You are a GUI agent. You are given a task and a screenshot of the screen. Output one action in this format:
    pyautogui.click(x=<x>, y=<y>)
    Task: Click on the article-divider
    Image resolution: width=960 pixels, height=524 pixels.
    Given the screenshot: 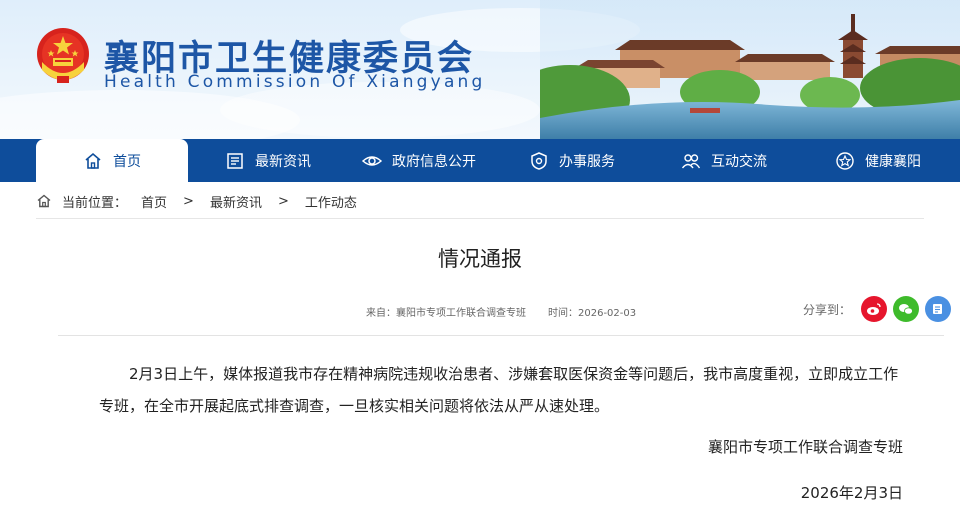 What is the action you would take?
    pyautogui.click(x=501, y=335)
    